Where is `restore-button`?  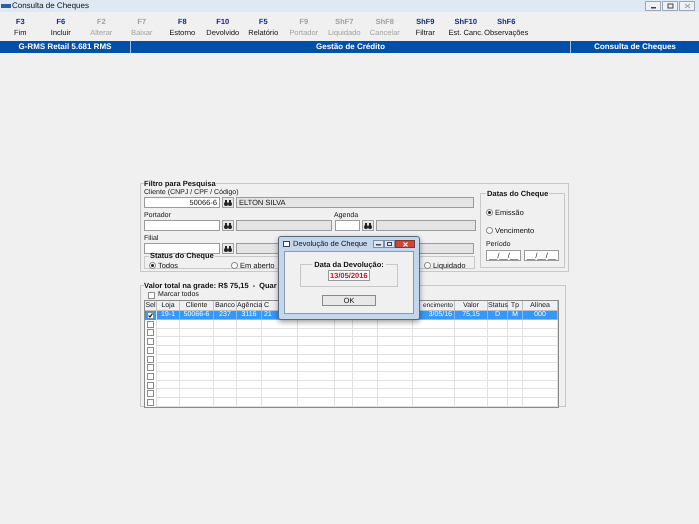 restore-button is located at coordinates (670, 6).